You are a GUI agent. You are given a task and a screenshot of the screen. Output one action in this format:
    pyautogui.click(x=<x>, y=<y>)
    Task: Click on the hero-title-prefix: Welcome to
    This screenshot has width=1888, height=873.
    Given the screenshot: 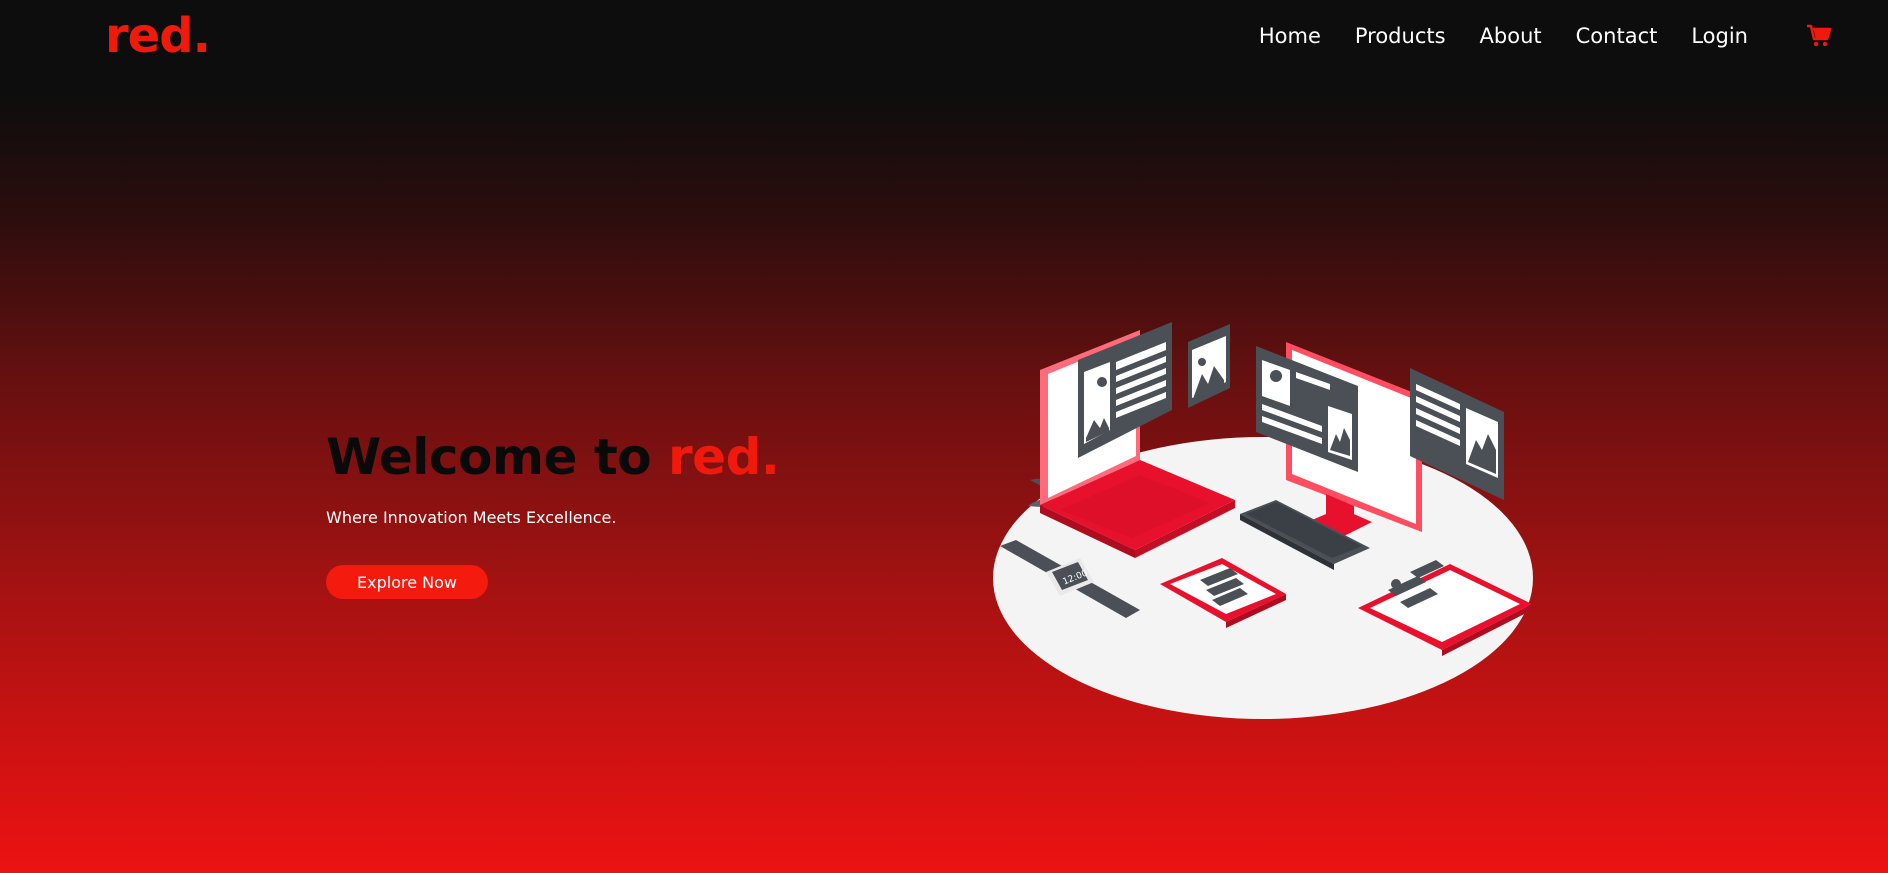 What is the action you would take?
    pyautogui.click(x=497, y=457)
    